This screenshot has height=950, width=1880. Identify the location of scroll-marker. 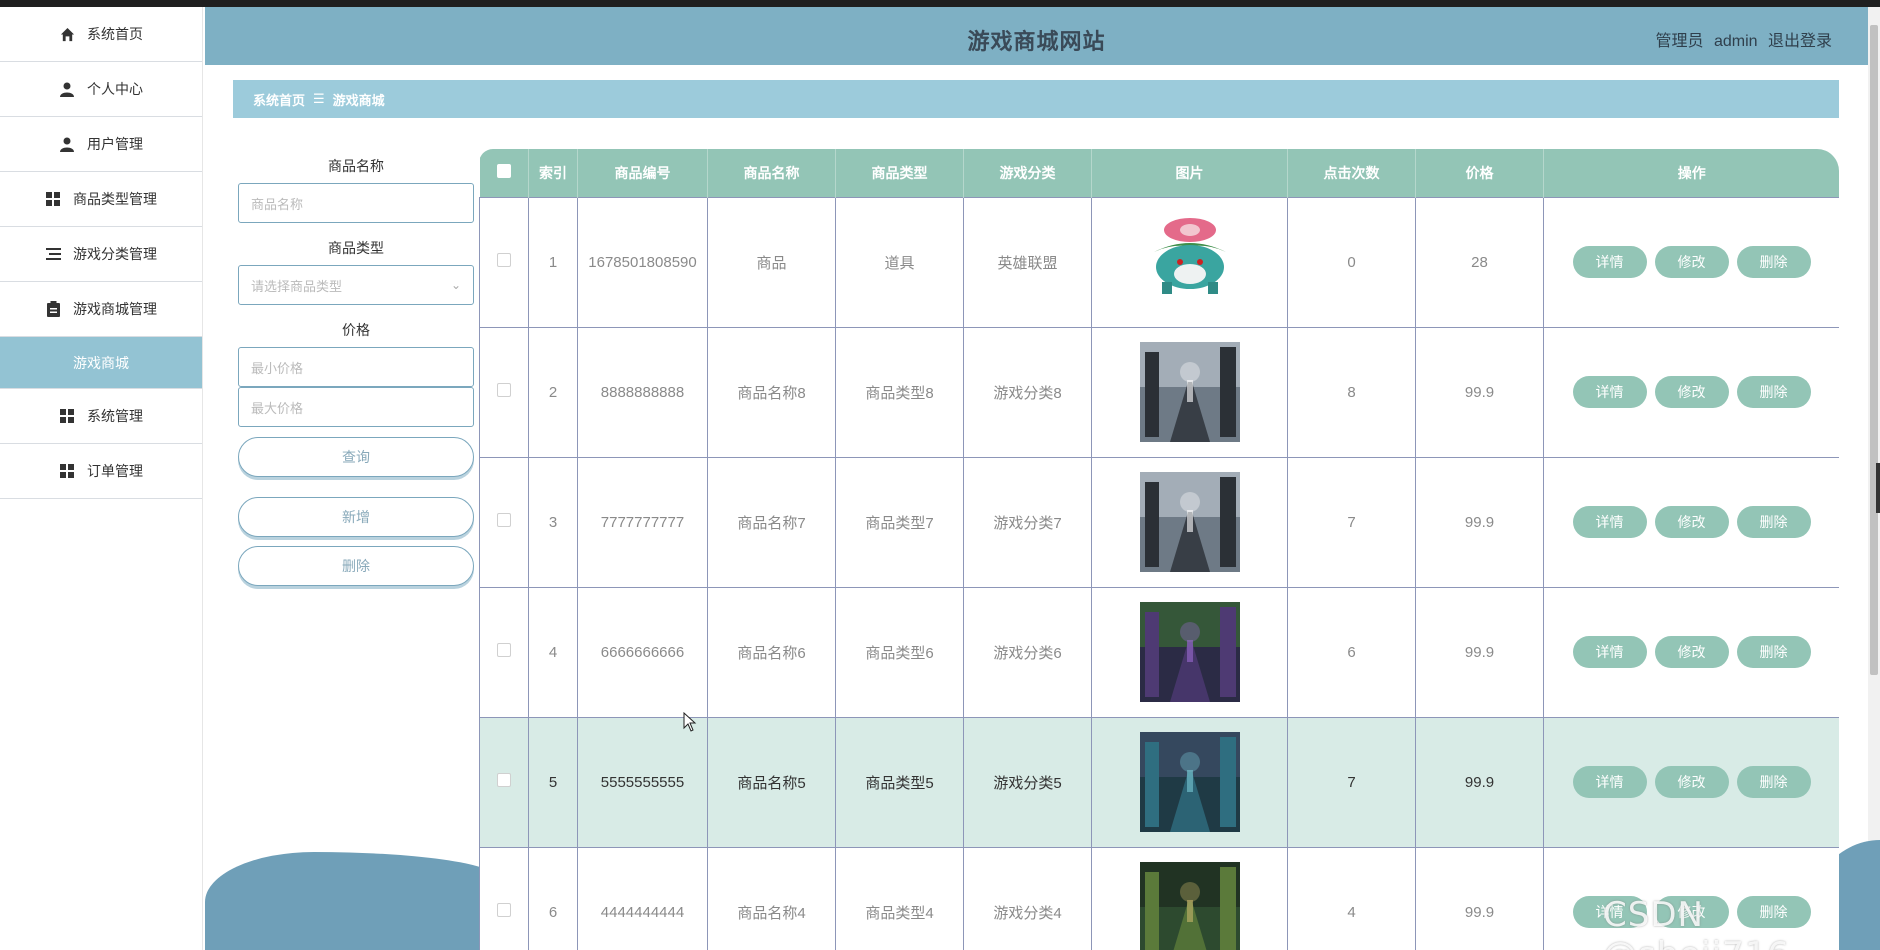
(1878, 488).